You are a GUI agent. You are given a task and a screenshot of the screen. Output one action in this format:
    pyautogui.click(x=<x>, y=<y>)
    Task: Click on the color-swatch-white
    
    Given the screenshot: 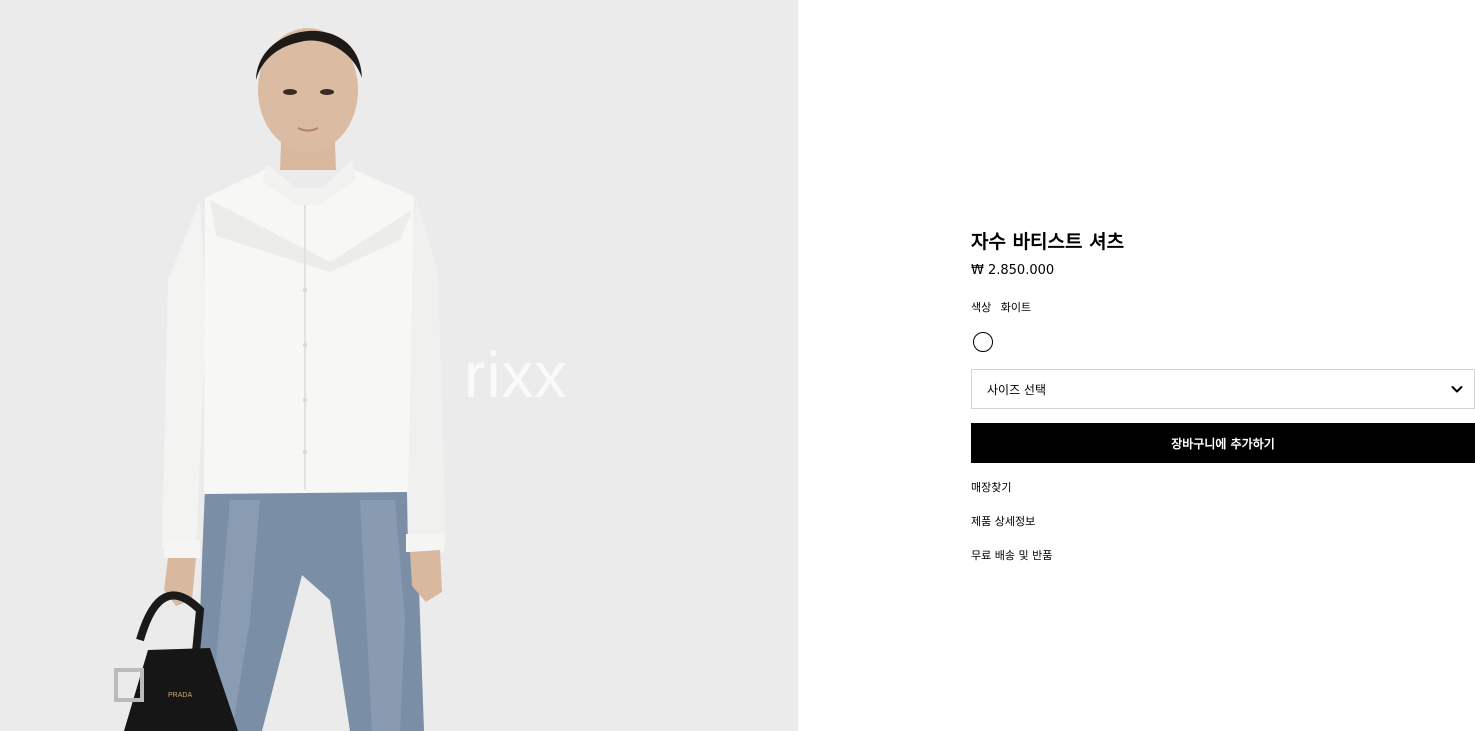 What is the action you would take?
    pyautogui.click(x=983, y=342)
    